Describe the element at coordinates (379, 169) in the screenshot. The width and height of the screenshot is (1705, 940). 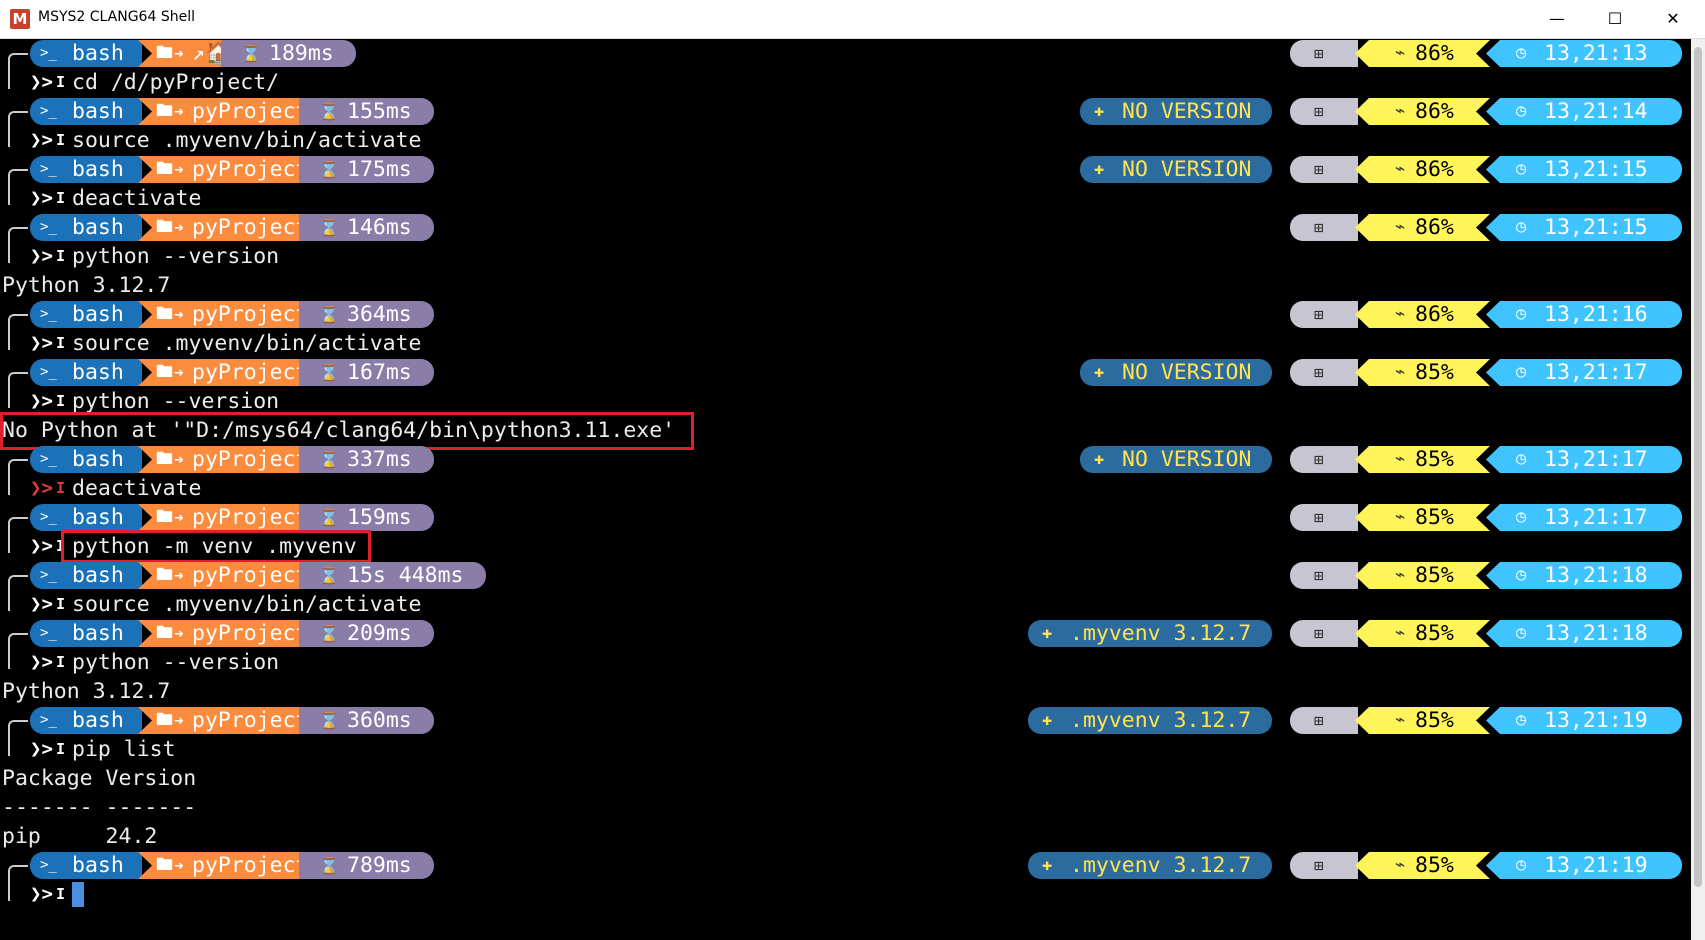
I see `exec-time: 175ms` at that location.